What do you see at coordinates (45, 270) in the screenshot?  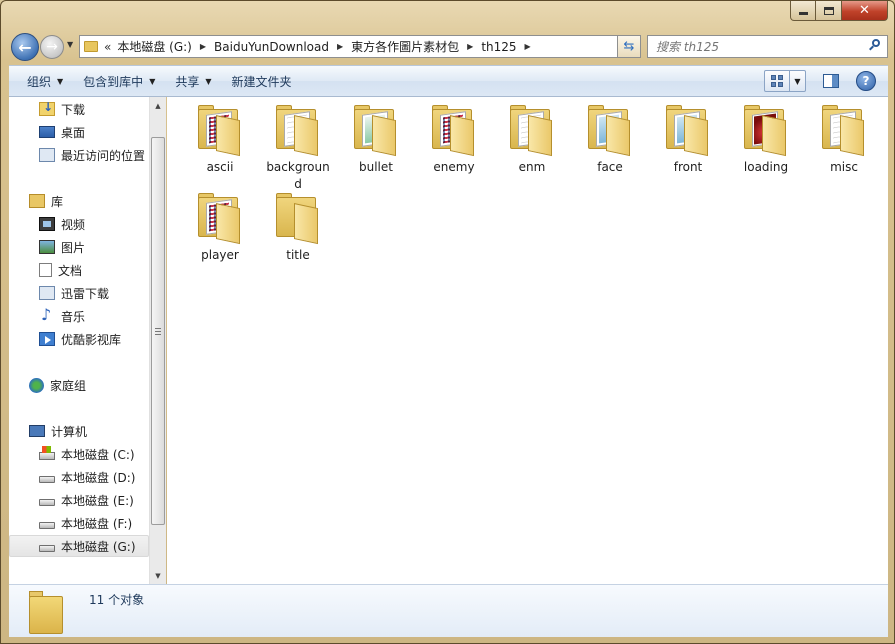 I see `document-library-icon` at bounding box center [45, 270].